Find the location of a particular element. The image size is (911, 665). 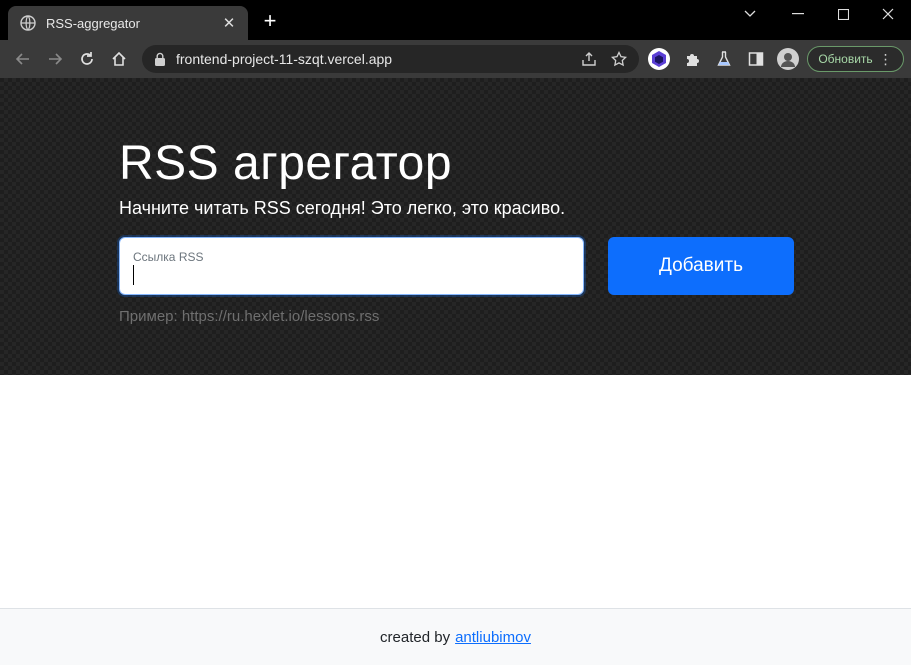

update-browser-button: Обновить ⋮ is located at coordinates (855, 59).